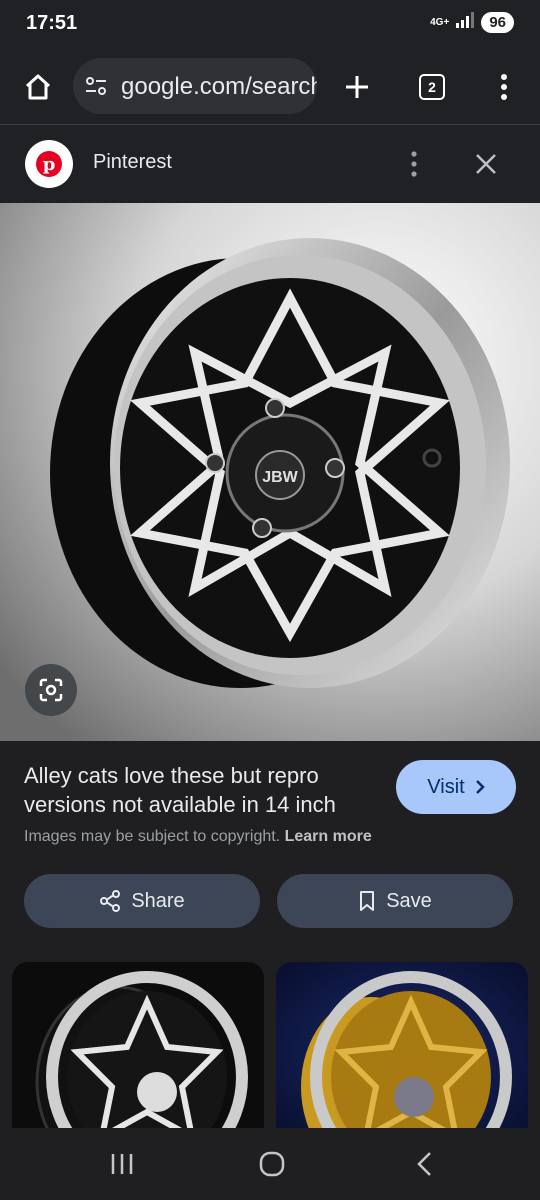 This screenshot has height=1200, width=540. I want to click on recent-apps-icon, so click(122, 1164).